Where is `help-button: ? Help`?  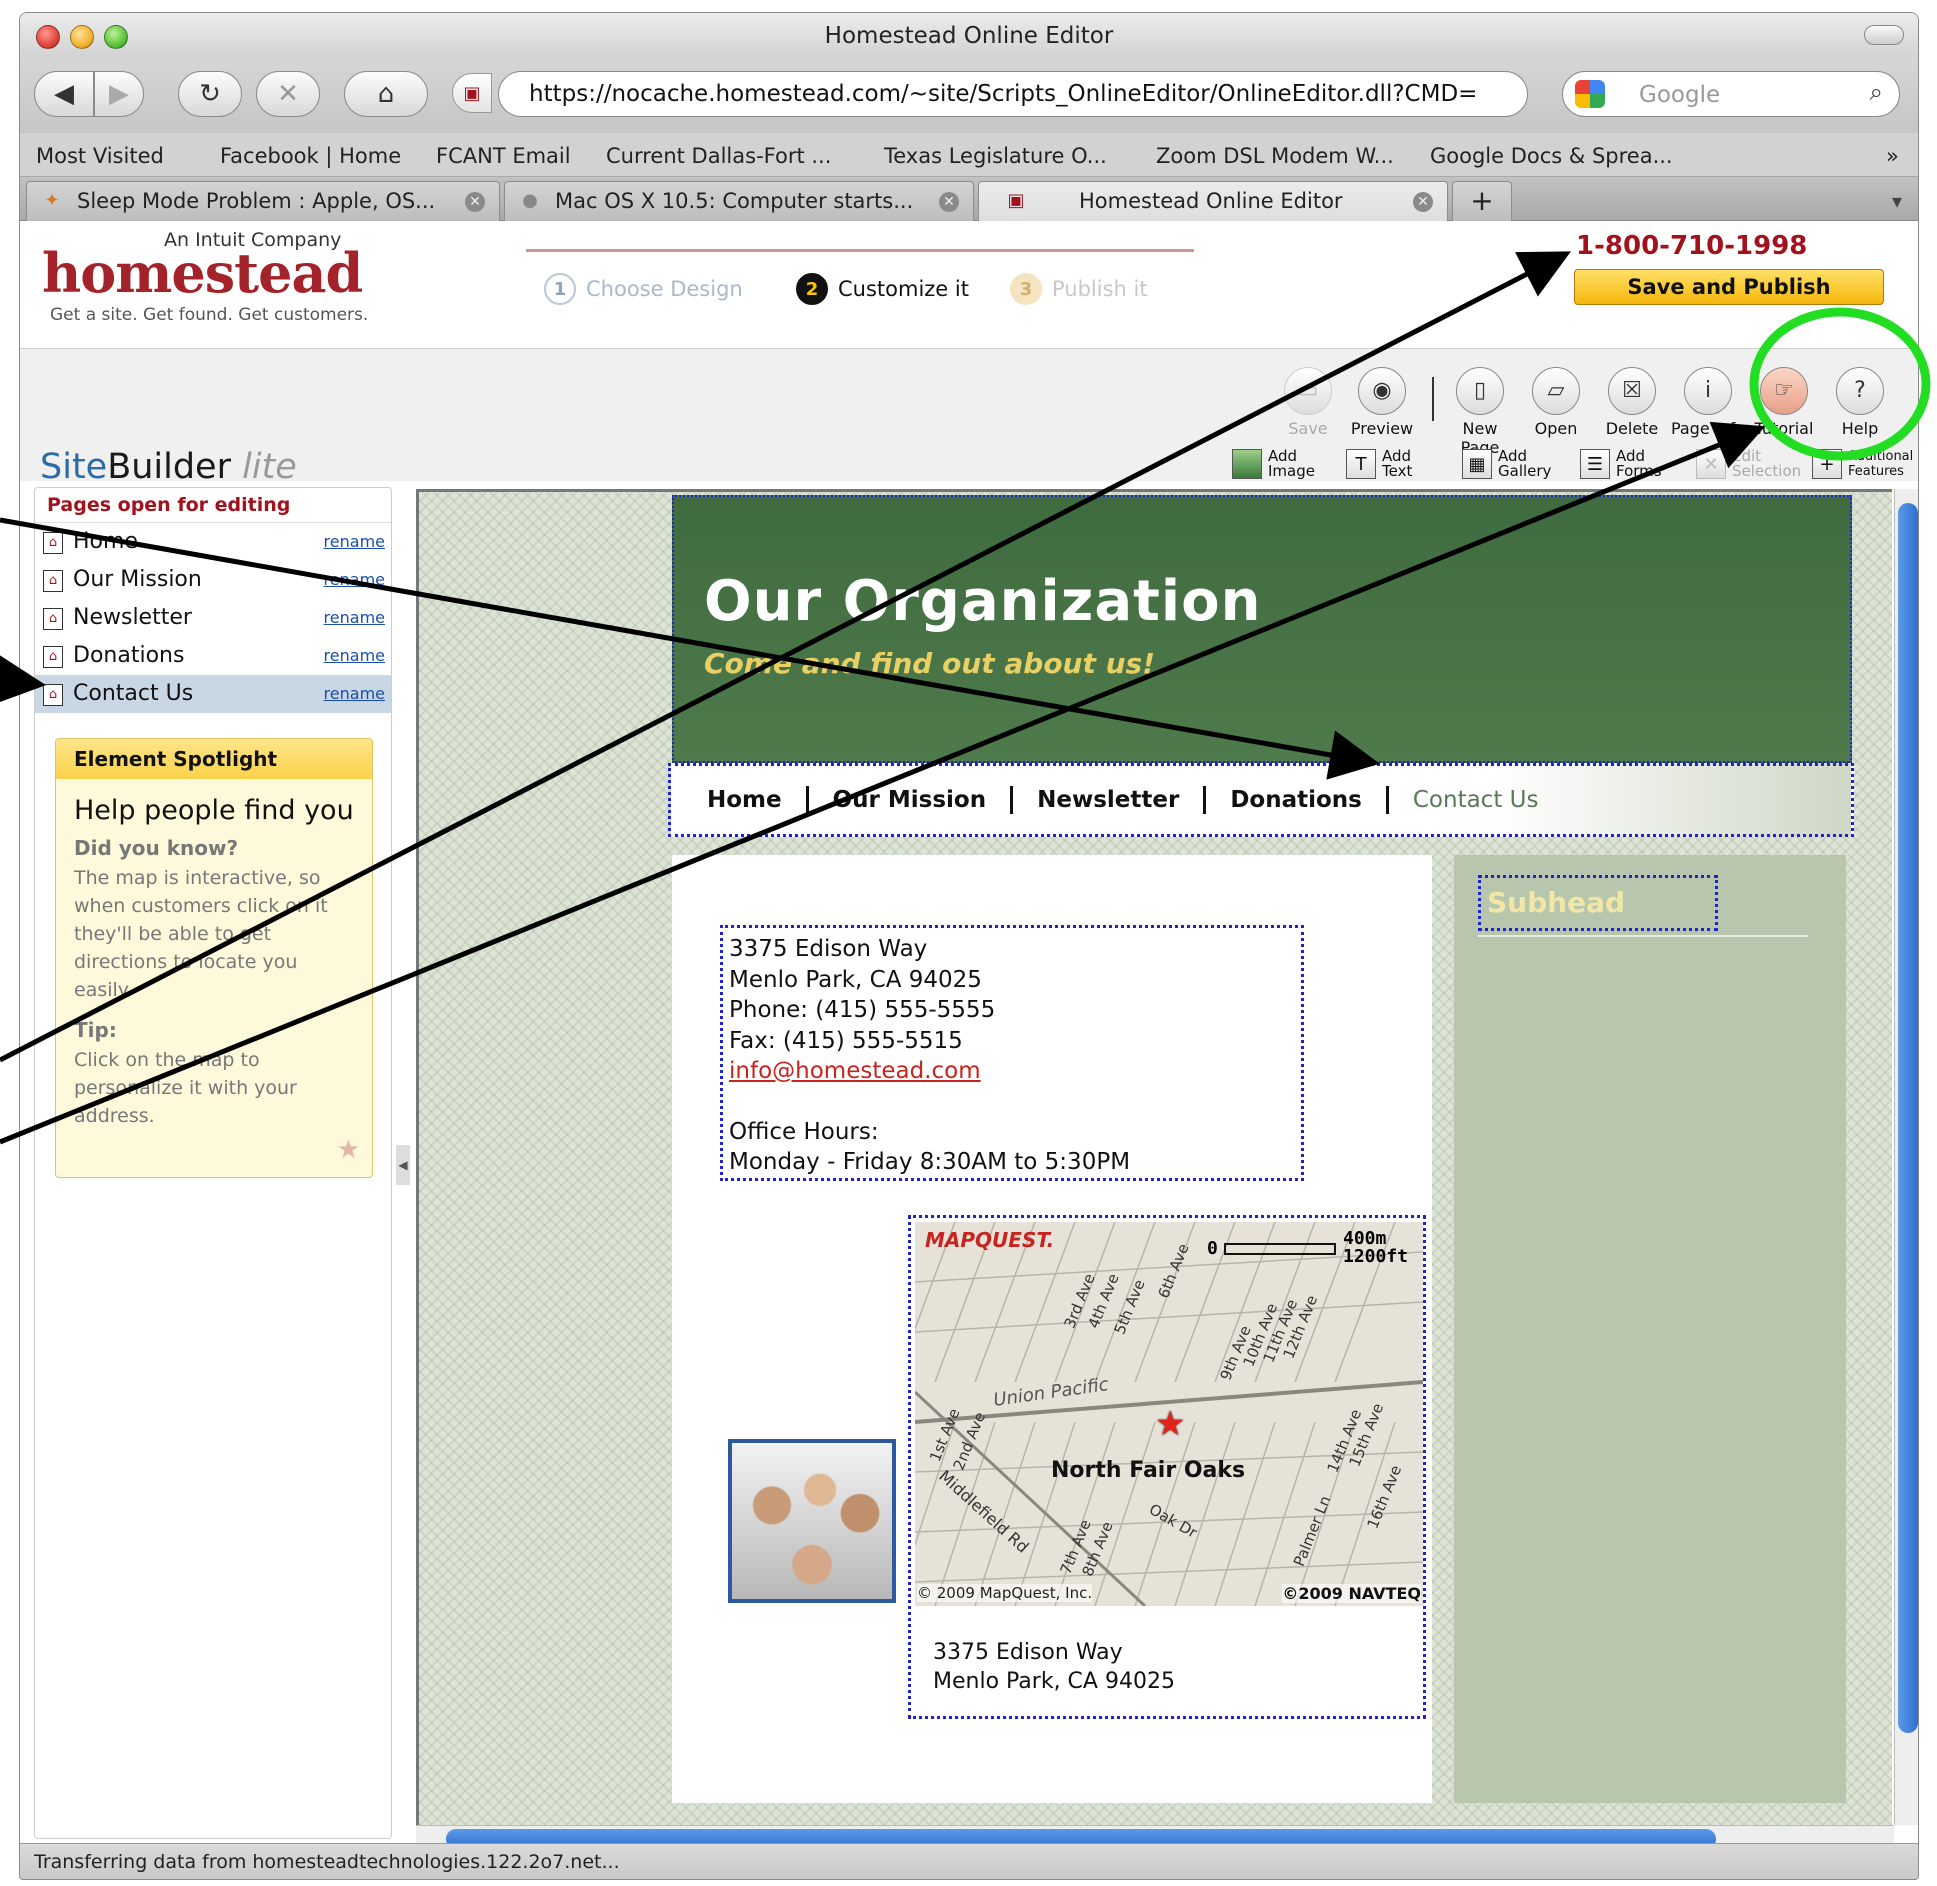 help-button: ? Help is located at coordinates (1860, 402).